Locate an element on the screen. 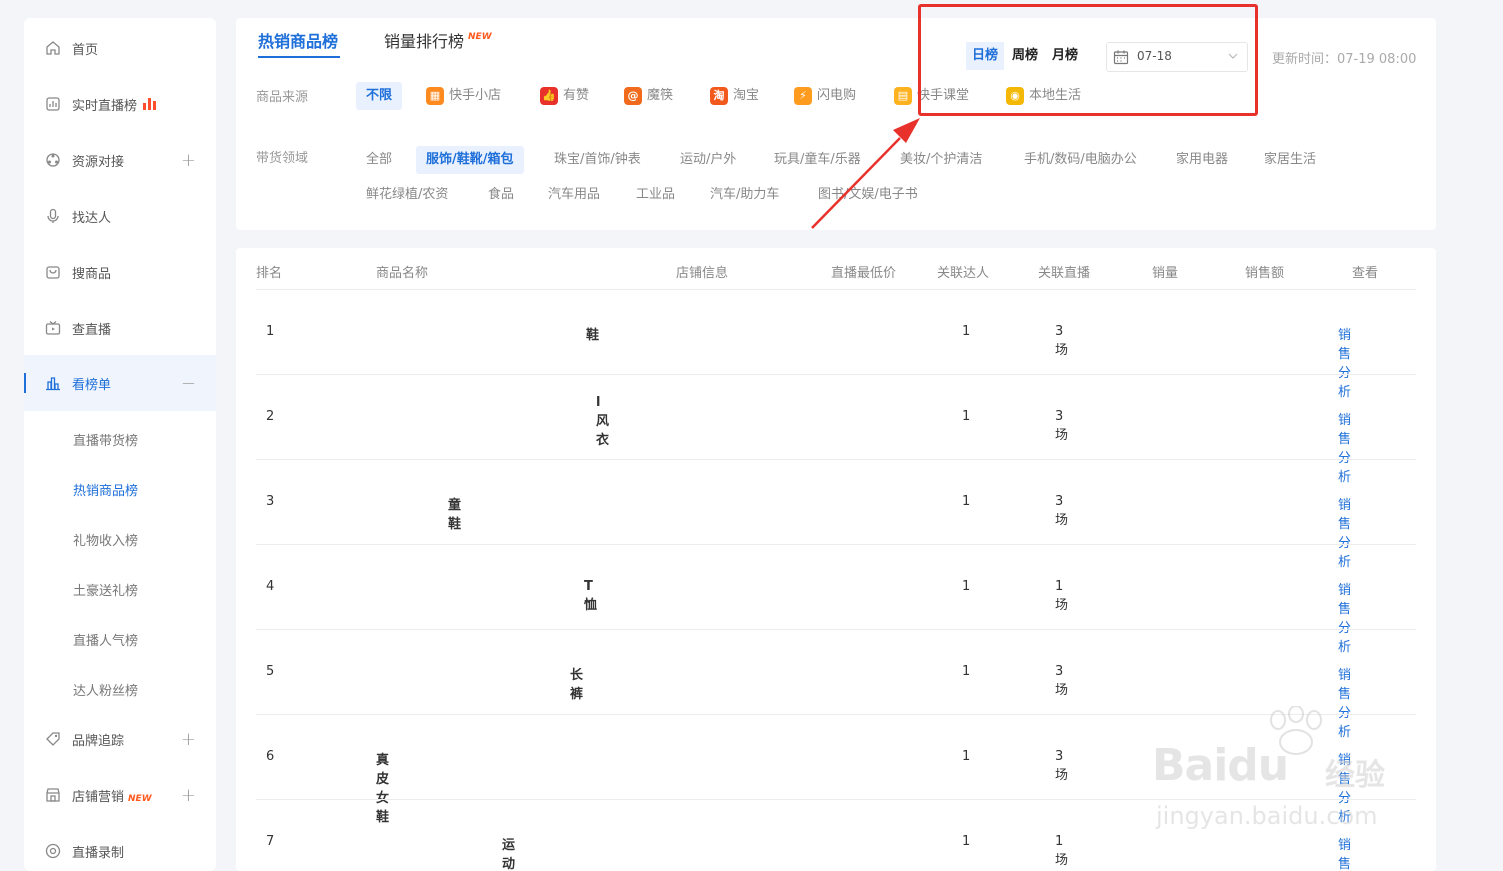 This screenshot has width=1503, height=871. product-name-cell: 真皮女鞋 is located at coordinates (382, 787).